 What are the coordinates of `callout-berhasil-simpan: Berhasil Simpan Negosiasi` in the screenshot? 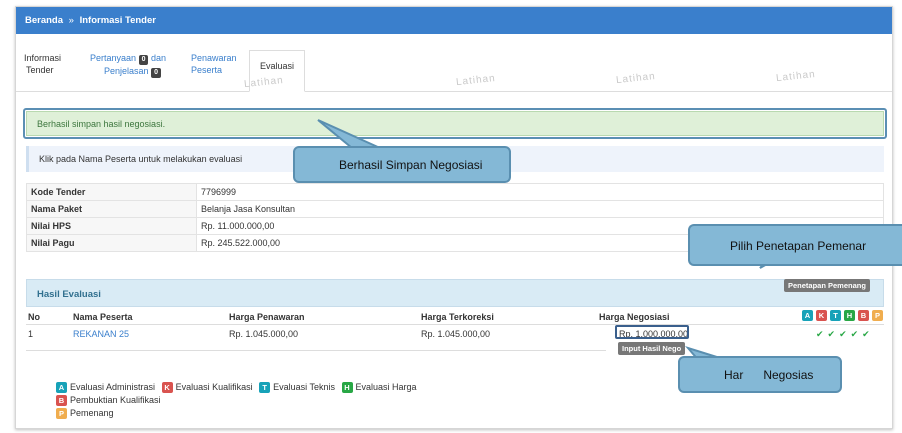 It's located at (402, 164).